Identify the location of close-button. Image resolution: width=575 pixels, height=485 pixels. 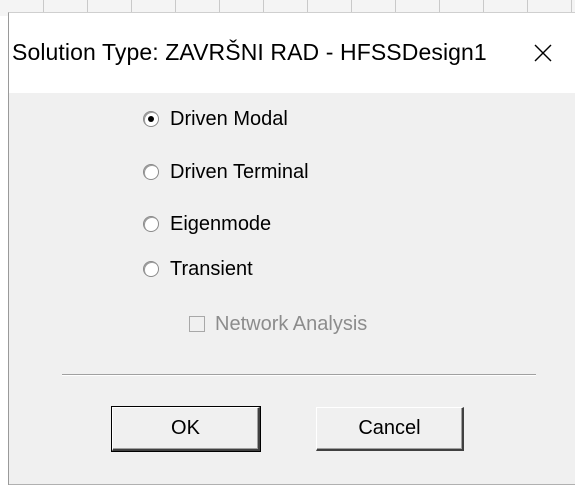
(543, 53).